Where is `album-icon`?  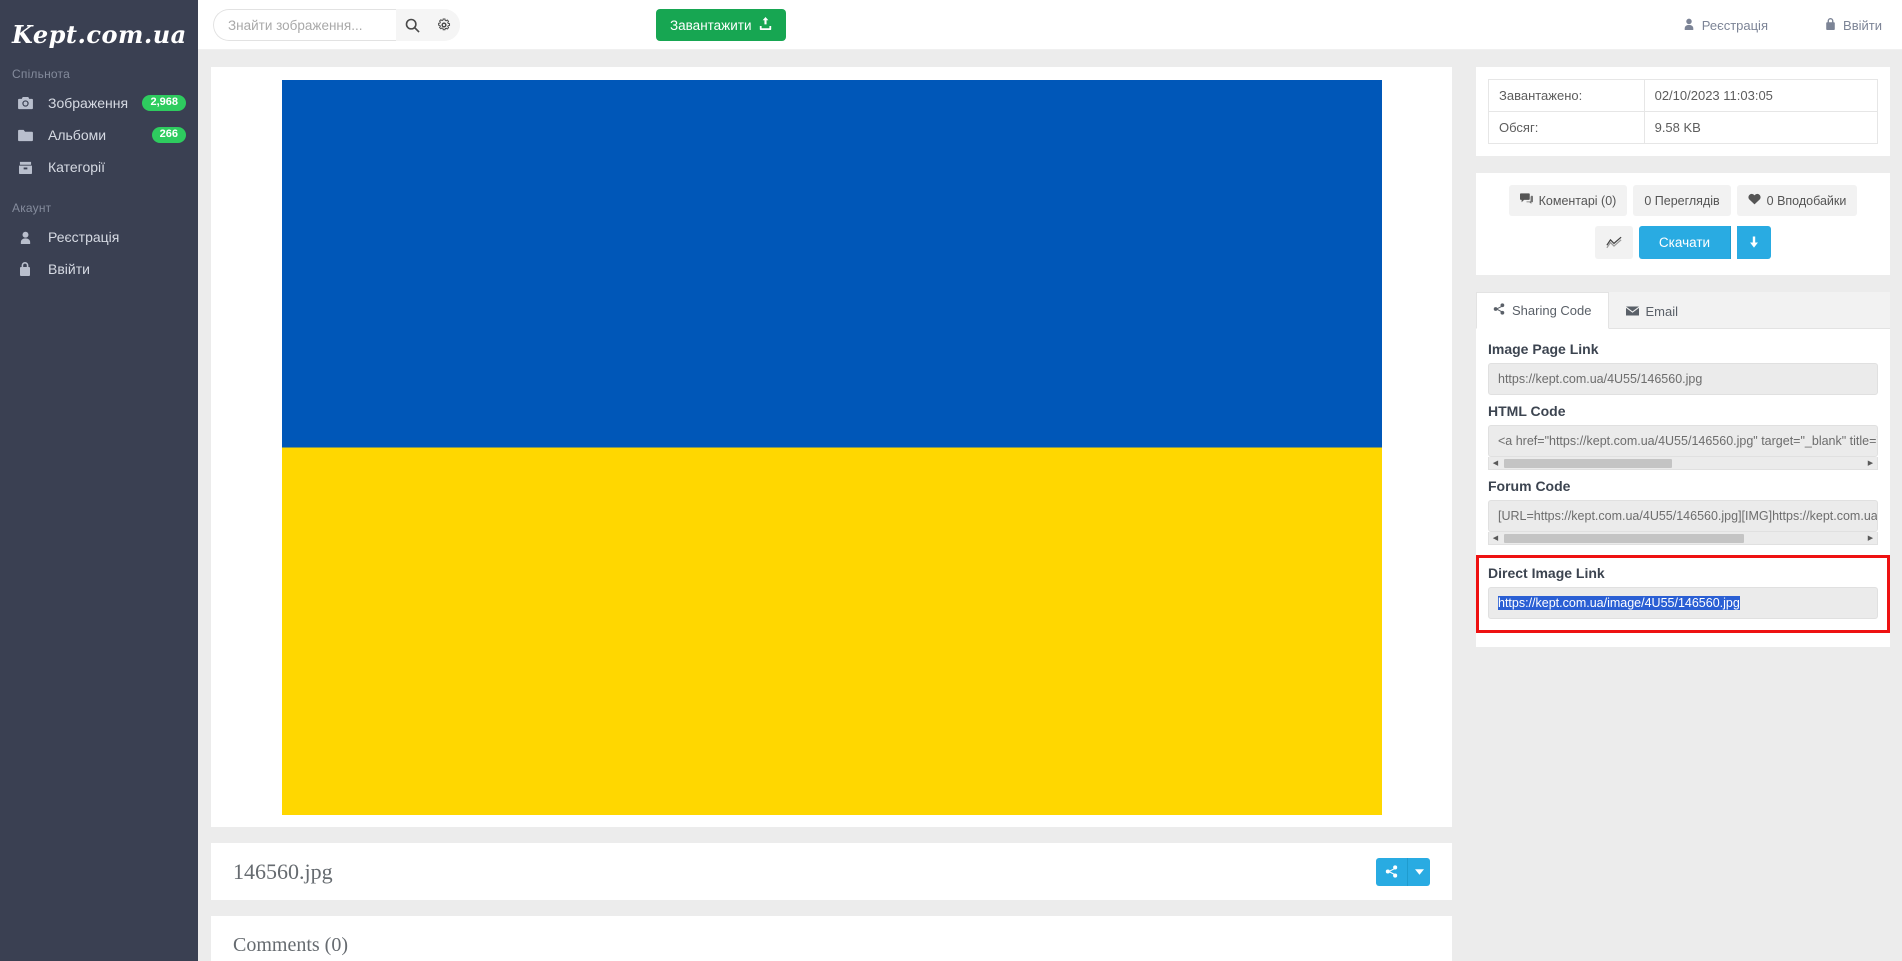
album-icon is located at coordinates (25, 135).